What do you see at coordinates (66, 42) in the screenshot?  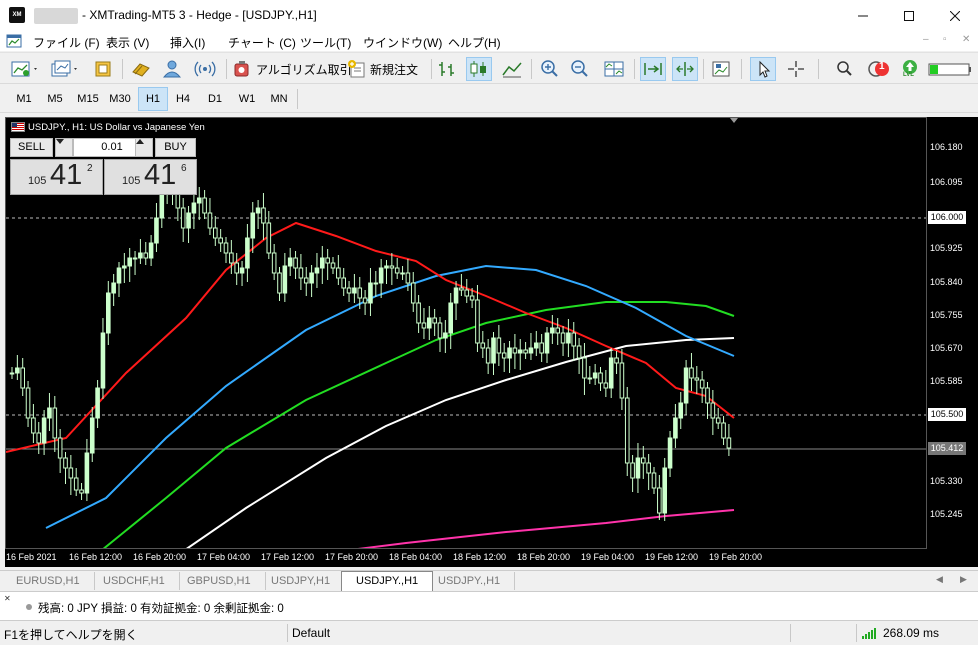 I see `menu-file: ファイル (F)` at bounding box center [66, 42].